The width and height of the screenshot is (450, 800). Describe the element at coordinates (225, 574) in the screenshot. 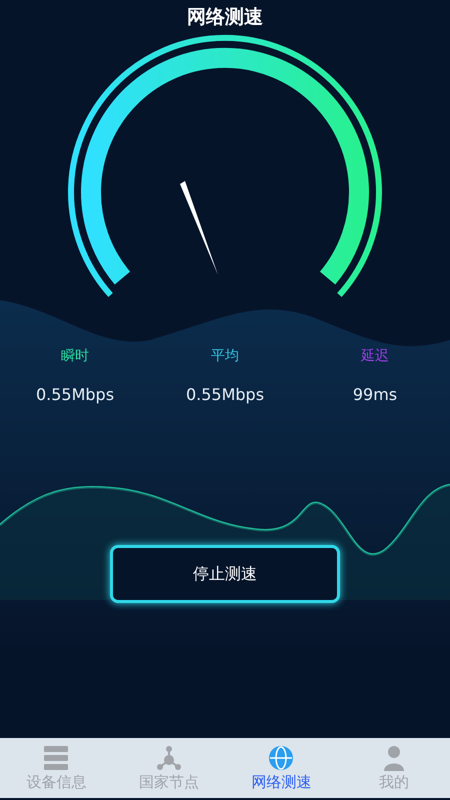

I see `stop-test-button: 停止测速` at that location.